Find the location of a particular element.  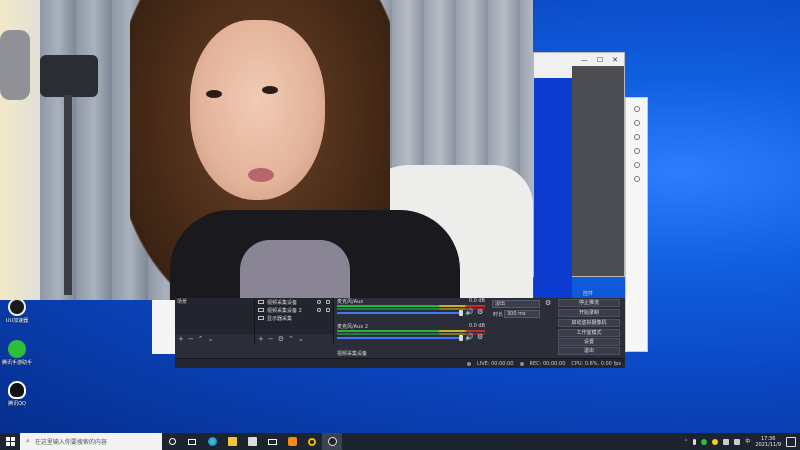

app-ring-icon is located at coordinates (312, 441).